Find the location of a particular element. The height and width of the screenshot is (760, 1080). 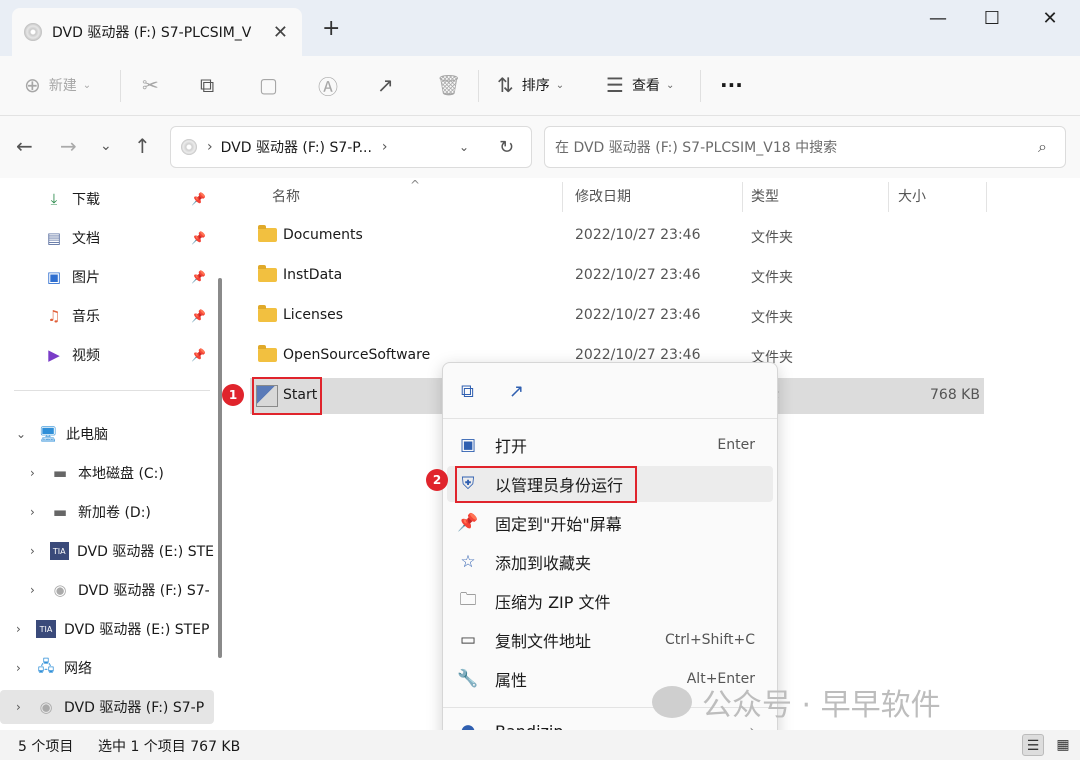

menu-item-copy-path: ▭ 复制文件地址 Ctrl+Shift+C is located at coordinates (610, 640).